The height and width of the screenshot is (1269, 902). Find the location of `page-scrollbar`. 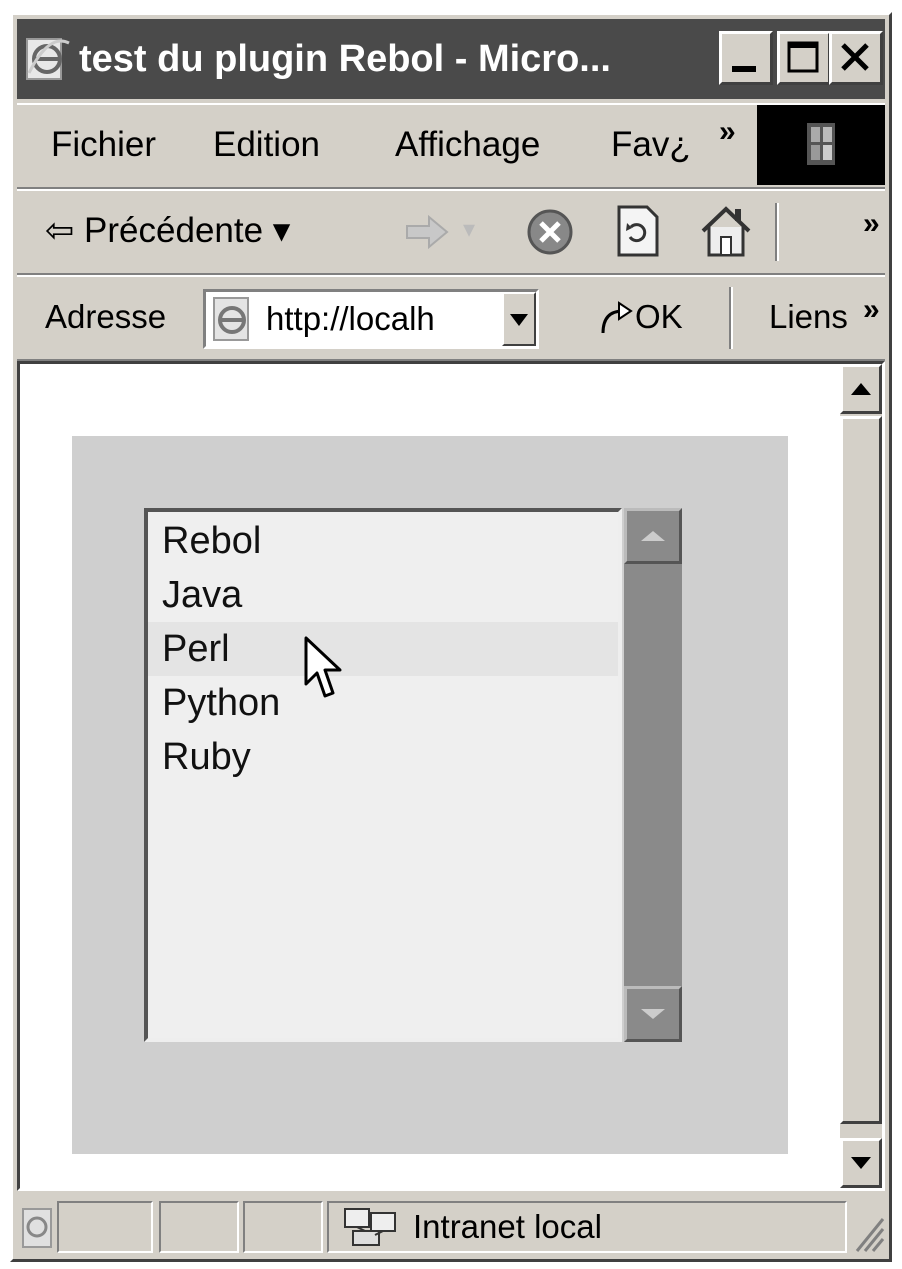

page-scrollbar is located at coordinates (861, 776).